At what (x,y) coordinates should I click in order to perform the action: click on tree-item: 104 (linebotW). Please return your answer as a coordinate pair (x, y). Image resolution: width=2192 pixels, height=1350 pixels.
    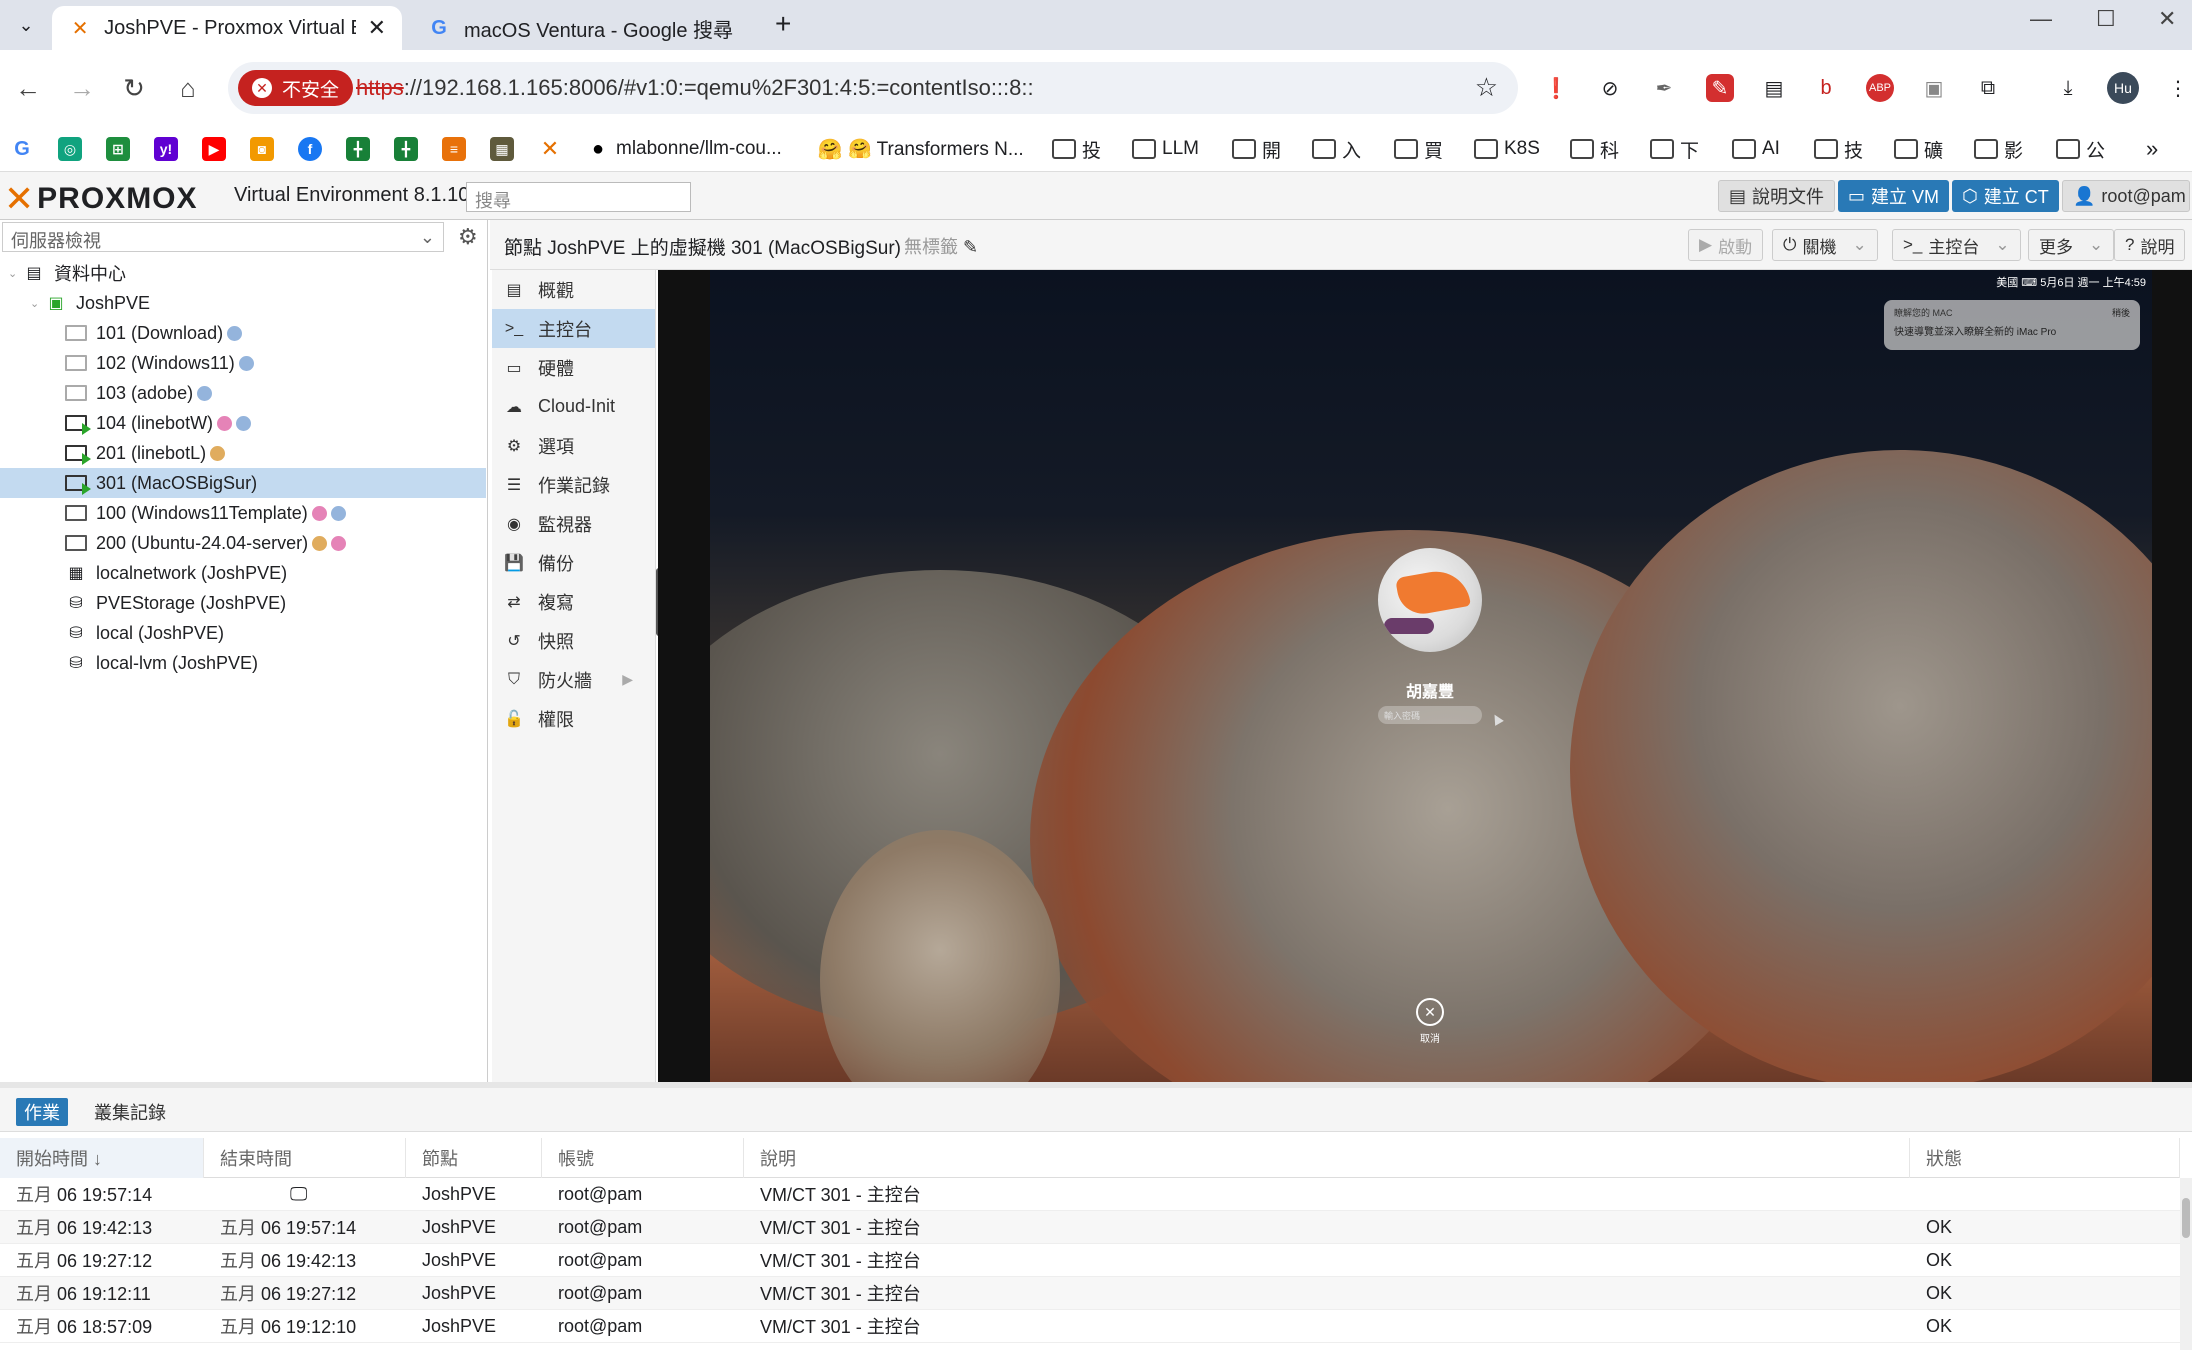
    Looking at the image, I should click on (243, 423).